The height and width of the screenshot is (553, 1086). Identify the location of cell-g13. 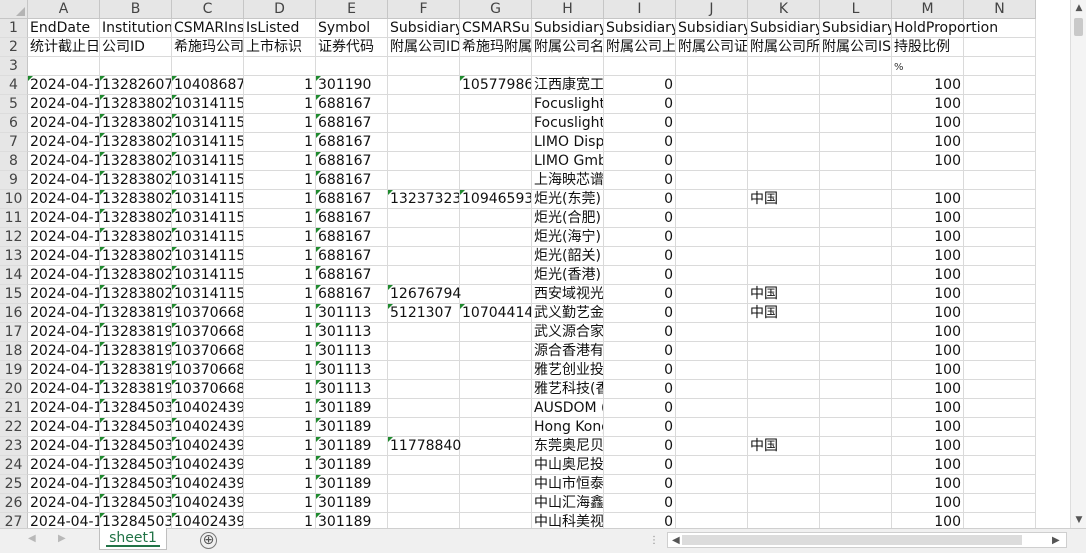
(496, 256).